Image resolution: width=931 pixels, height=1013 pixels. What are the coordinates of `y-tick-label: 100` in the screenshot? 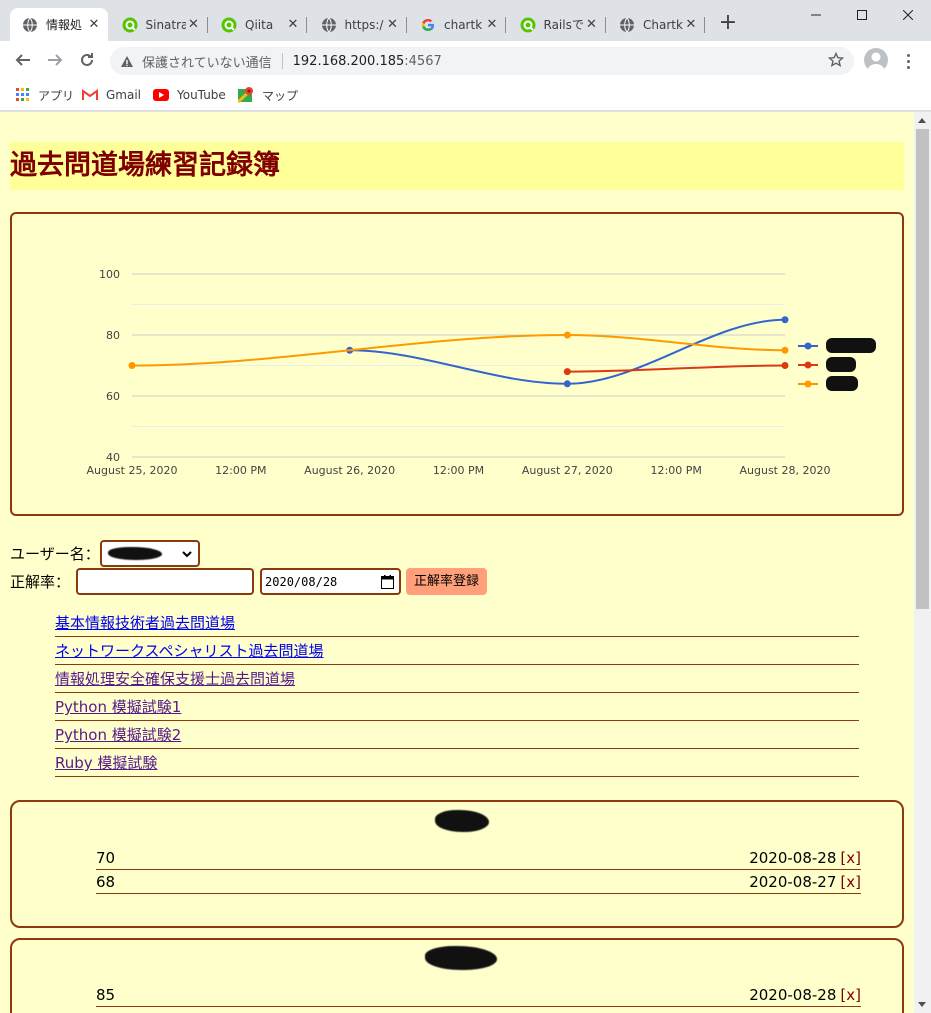 It's located at (109, 274).